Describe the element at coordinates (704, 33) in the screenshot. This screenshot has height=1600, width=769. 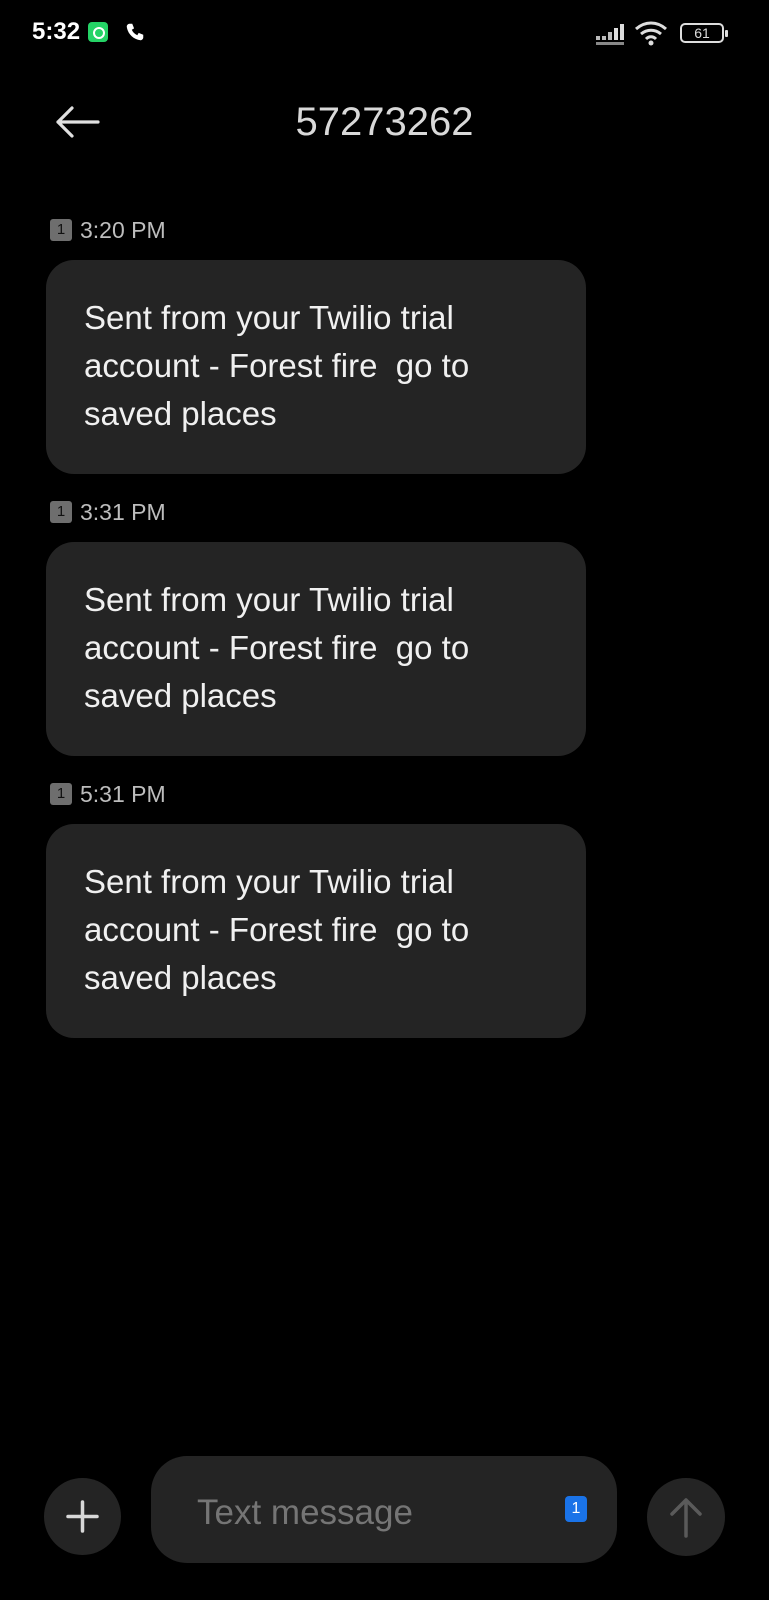
I see `battery-icon: 61` at that location.